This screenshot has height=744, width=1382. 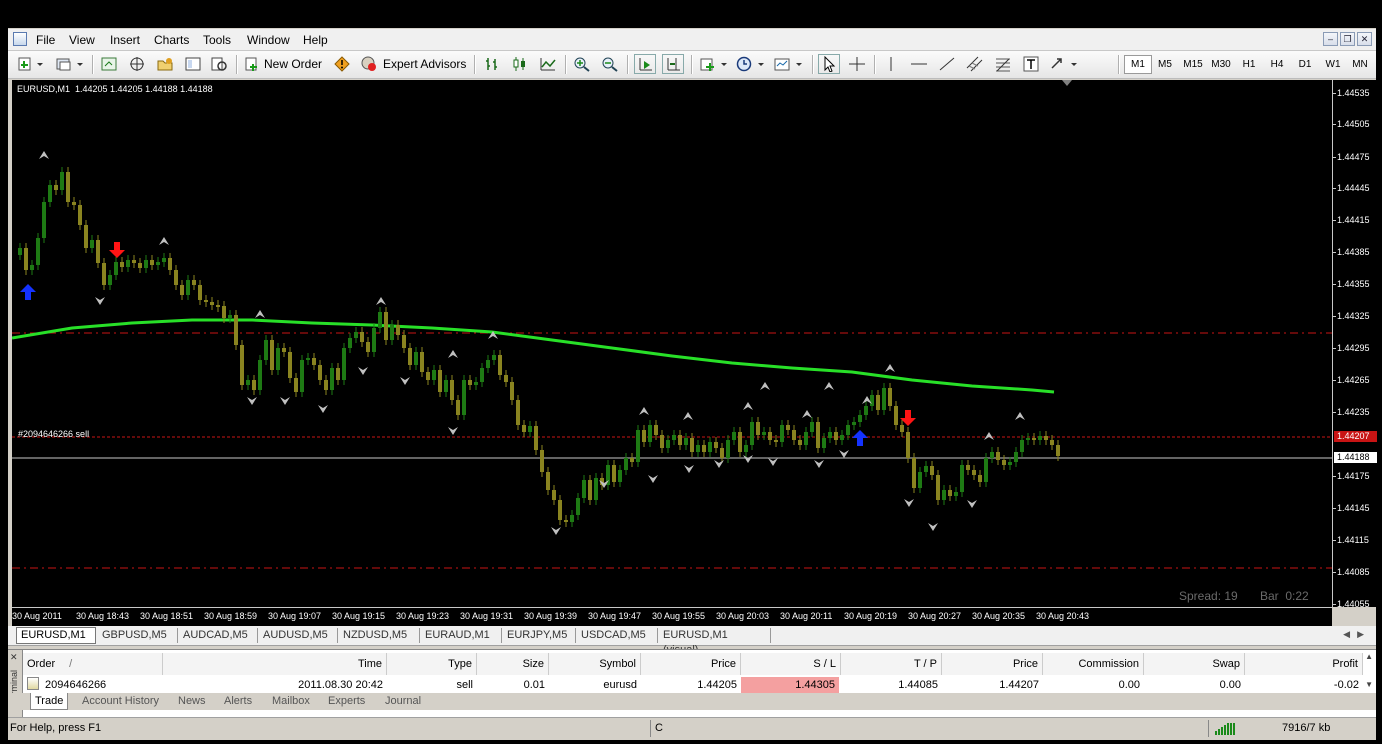 I want to click on scroll-up-icon: ▲, so click(x=1369, y=656).